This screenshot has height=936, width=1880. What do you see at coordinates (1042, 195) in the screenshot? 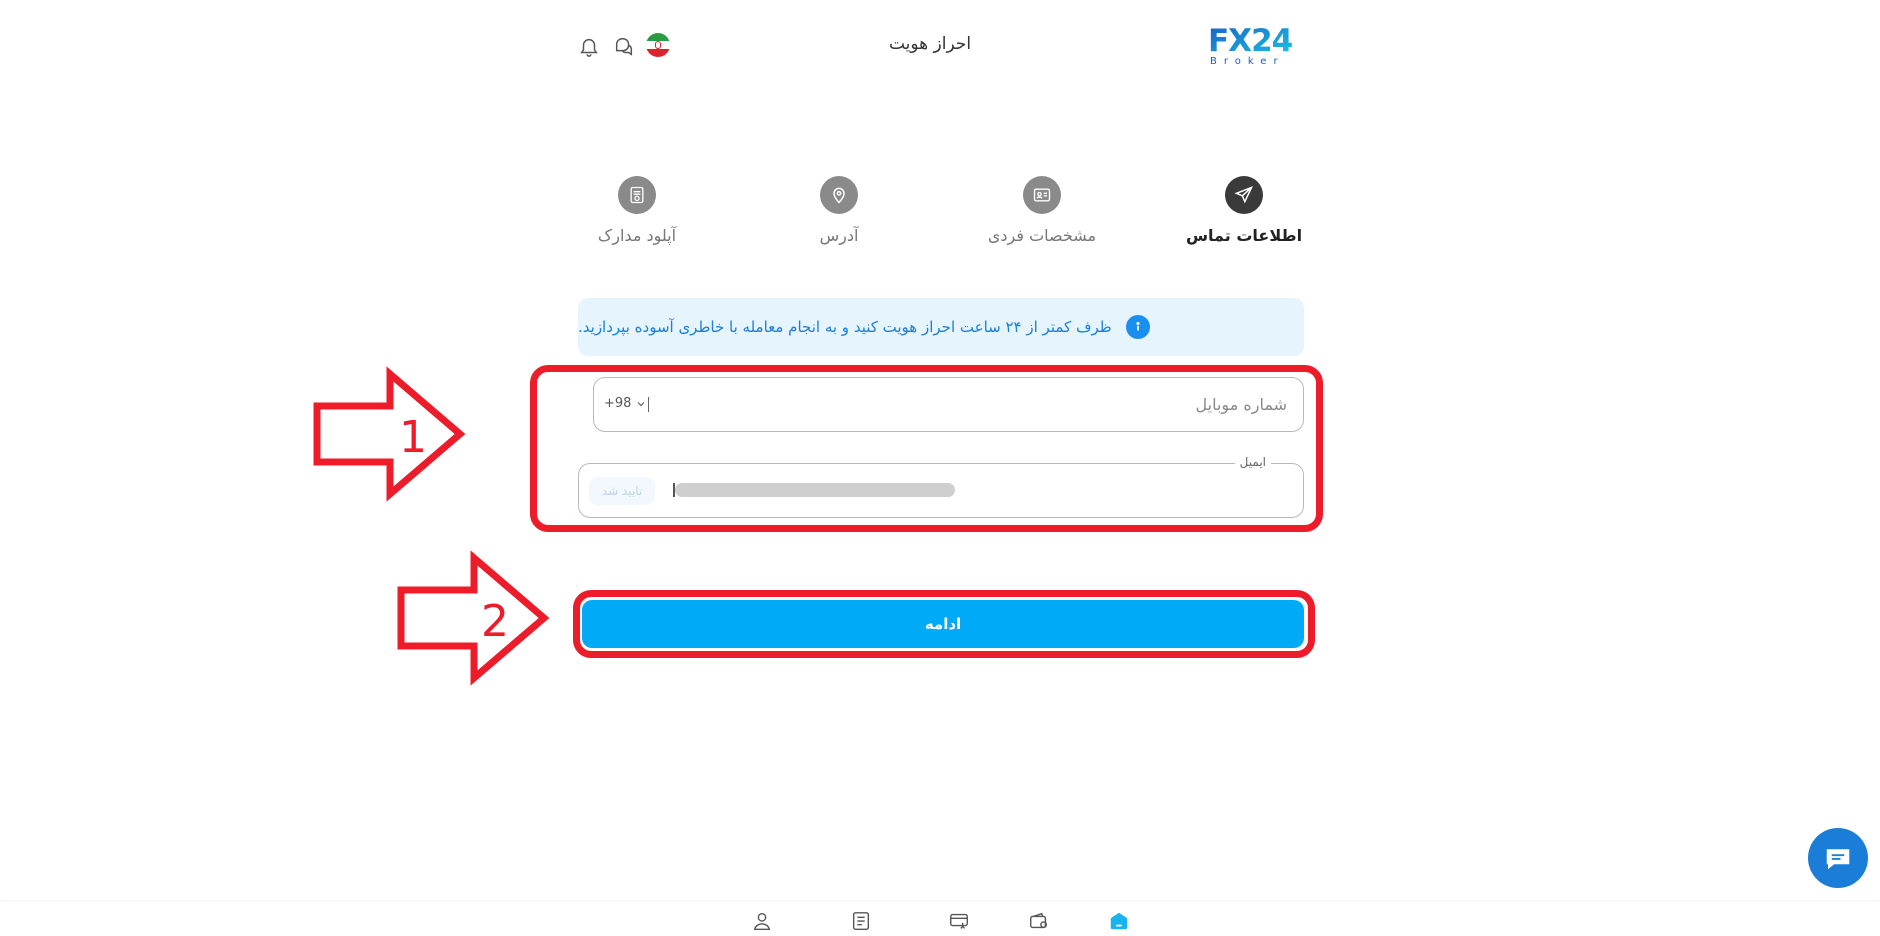
I see `id-card-icon` at bounding box center [1042, 195].